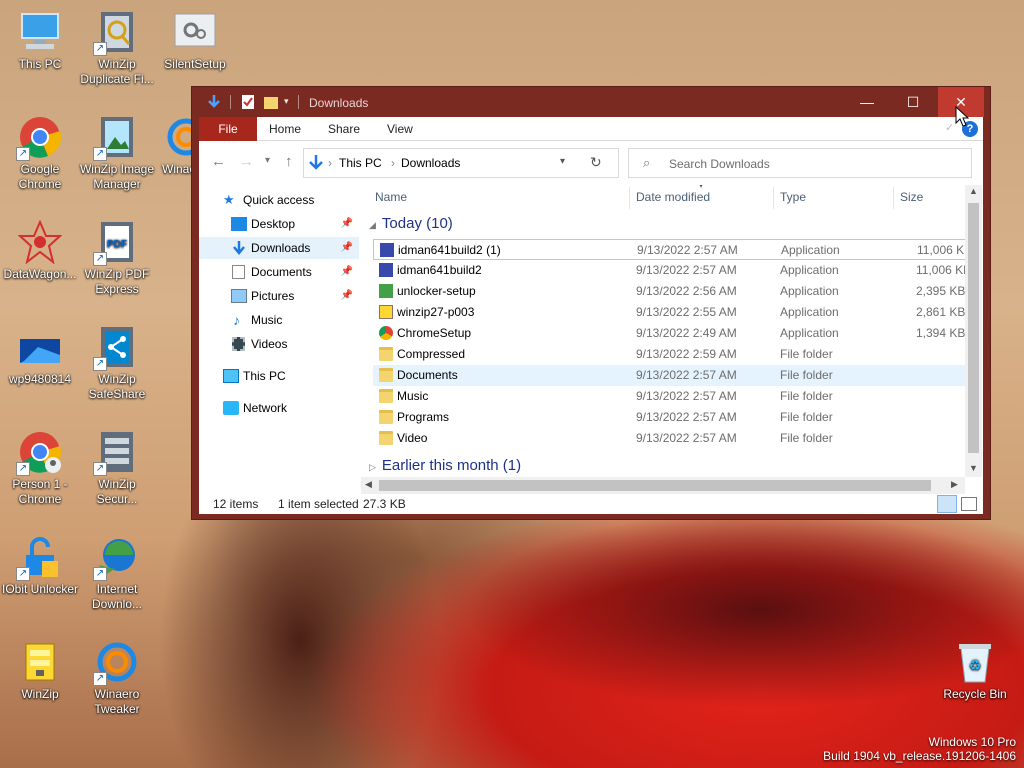  I want to click on desktop-icon-label: IObit Unlocker, so click(40, 589).